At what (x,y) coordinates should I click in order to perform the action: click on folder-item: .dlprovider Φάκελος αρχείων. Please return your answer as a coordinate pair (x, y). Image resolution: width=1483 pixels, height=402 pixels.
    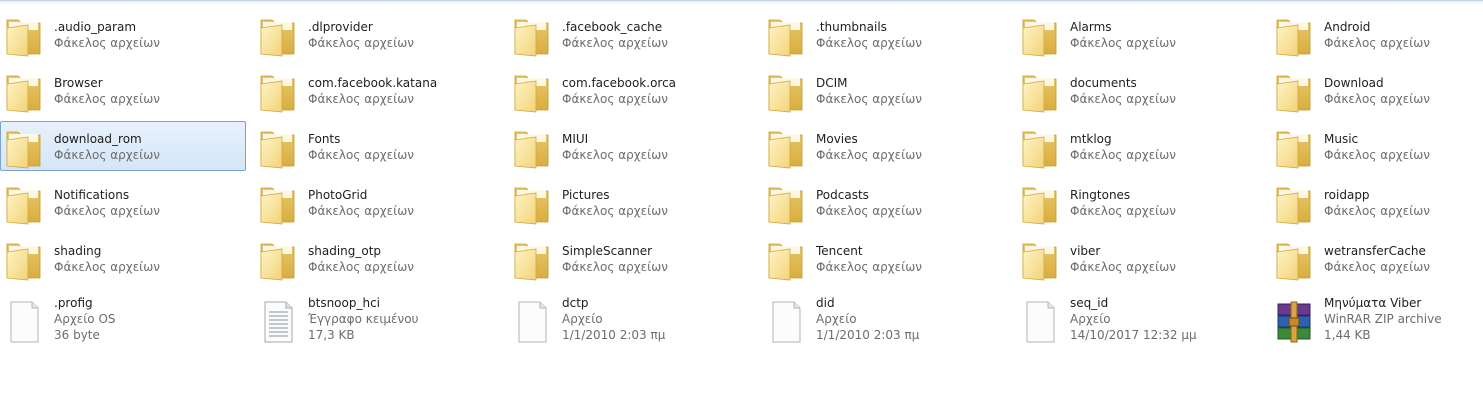
    Looking at the image, I should click on (377, 34).